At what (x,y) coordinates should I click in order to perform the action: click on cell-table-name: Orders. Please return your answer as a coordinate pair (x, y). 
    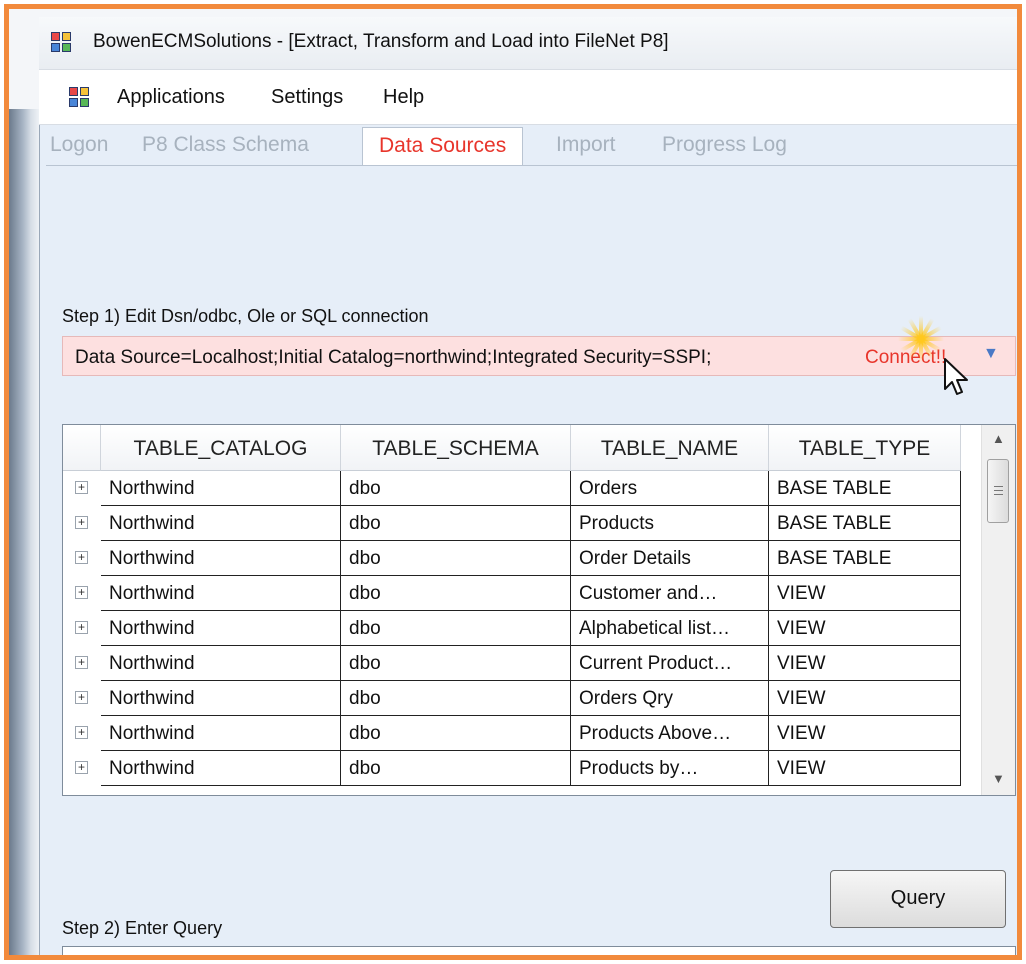
    Looking at the image, I should click on (670, 488).